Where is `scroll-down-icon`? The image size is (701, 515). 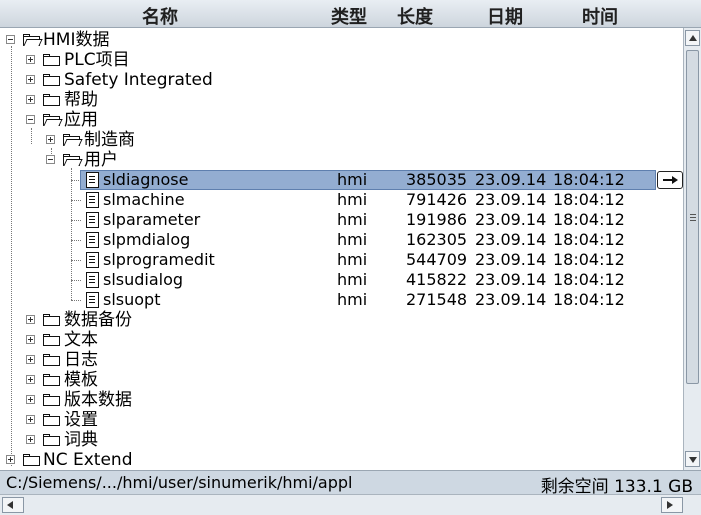 scroll-down-icon is located at coordinates (692, 459).